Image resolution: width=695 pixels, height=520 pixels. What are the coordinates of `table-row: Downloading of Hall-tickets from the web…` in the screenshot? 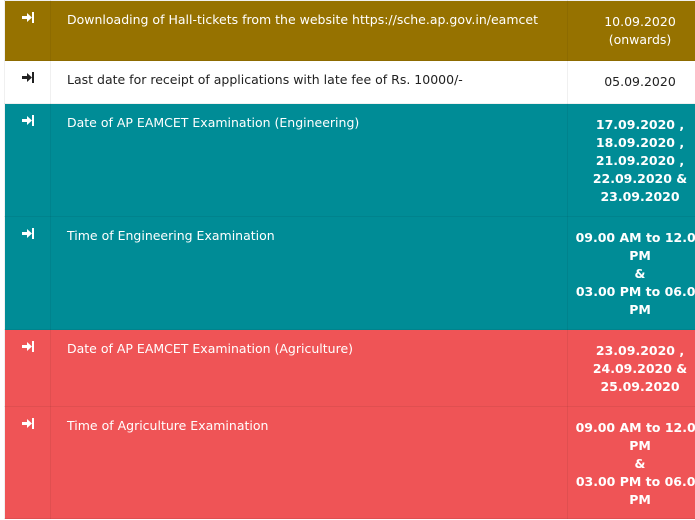 It's located at (349, 30).